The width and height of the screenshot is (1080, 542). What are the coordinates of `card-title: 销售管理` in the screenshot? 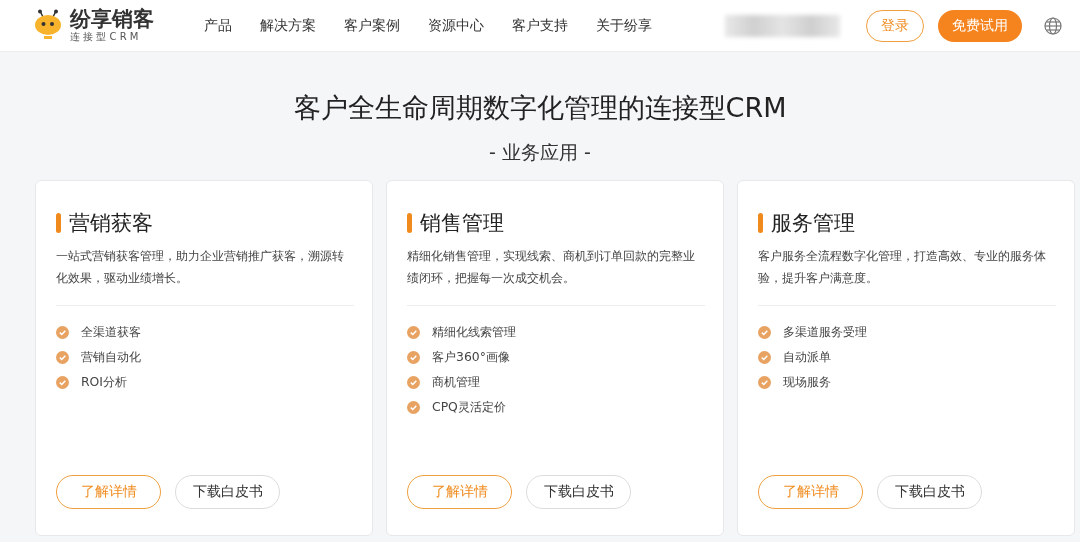 It's located at (462, 223).